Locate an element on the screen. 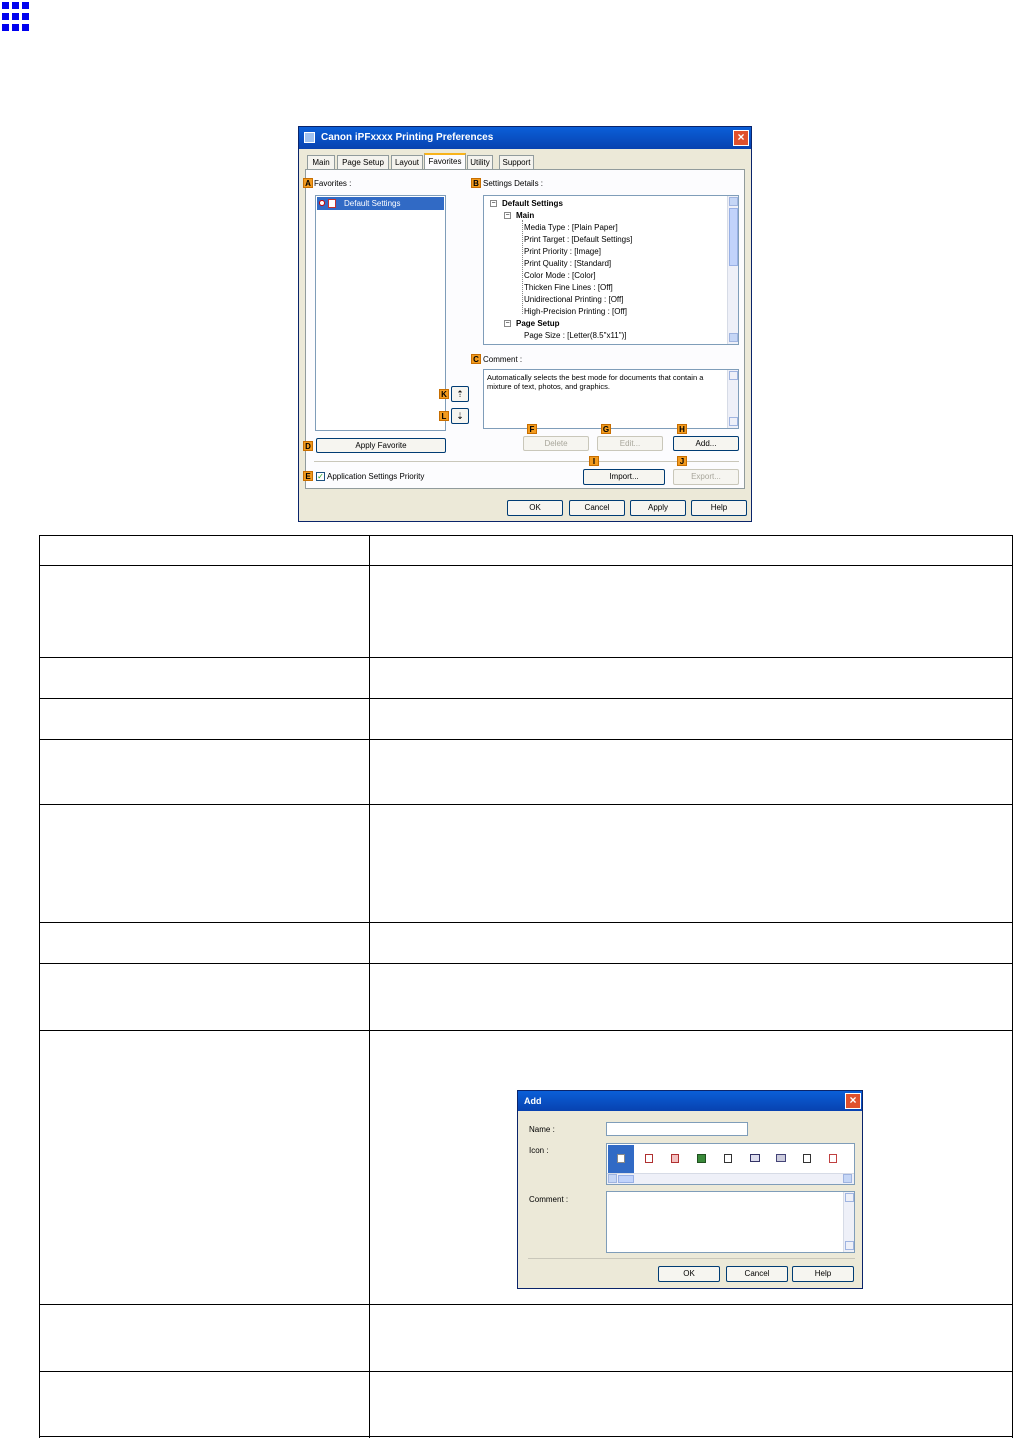 The height and width of the screenshot is (1439, 1013). help-button: Help is located at coordinates (719, 508).